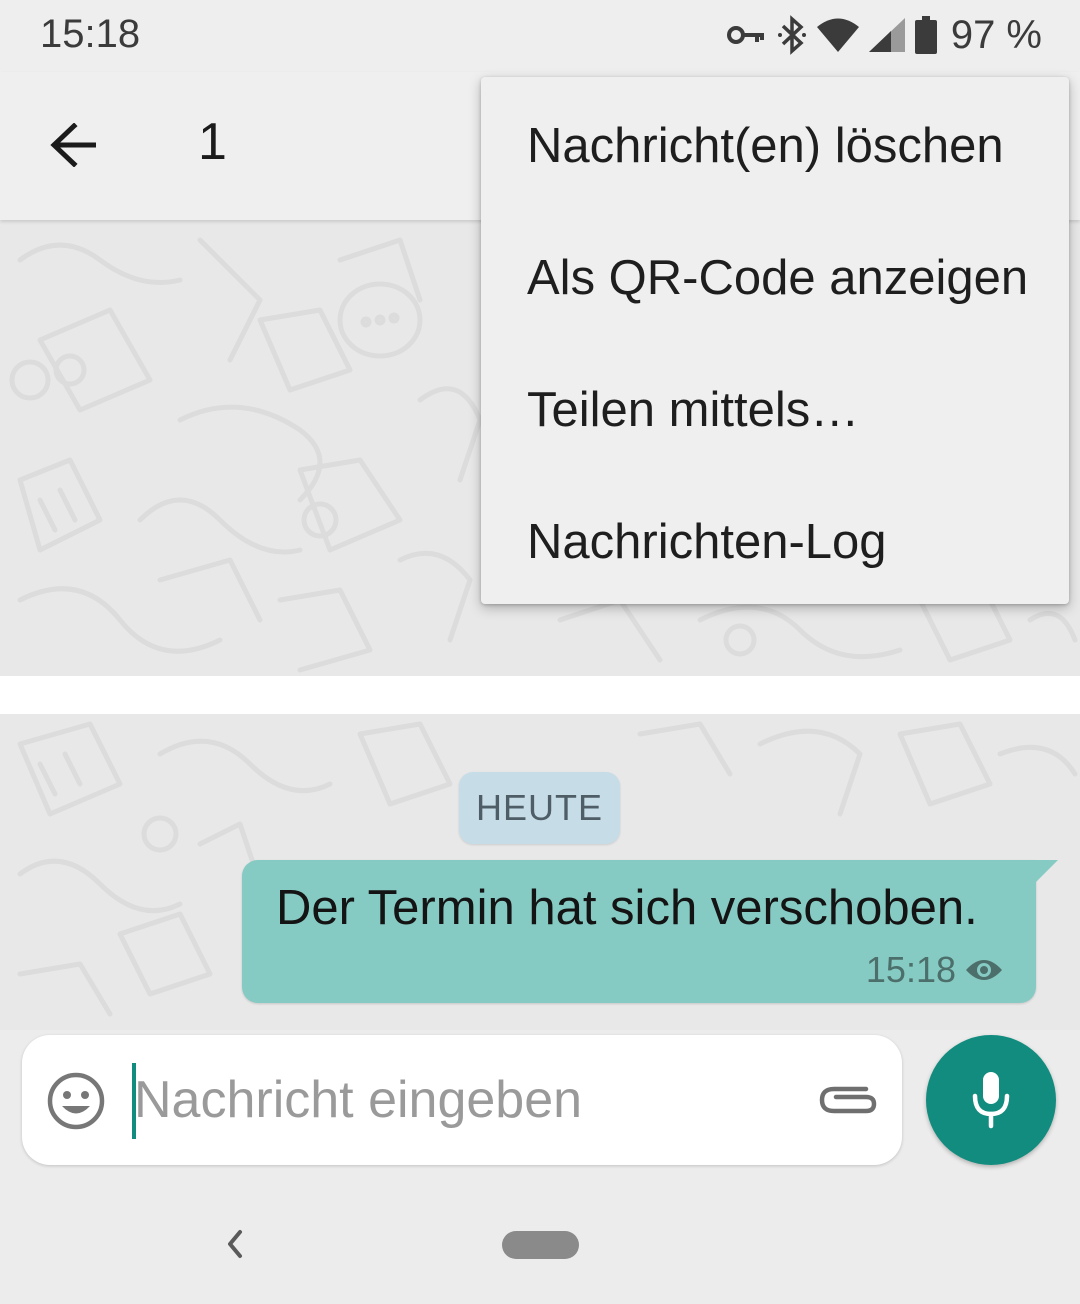  I want to click on nav-back-icon, so click(236, 1244).